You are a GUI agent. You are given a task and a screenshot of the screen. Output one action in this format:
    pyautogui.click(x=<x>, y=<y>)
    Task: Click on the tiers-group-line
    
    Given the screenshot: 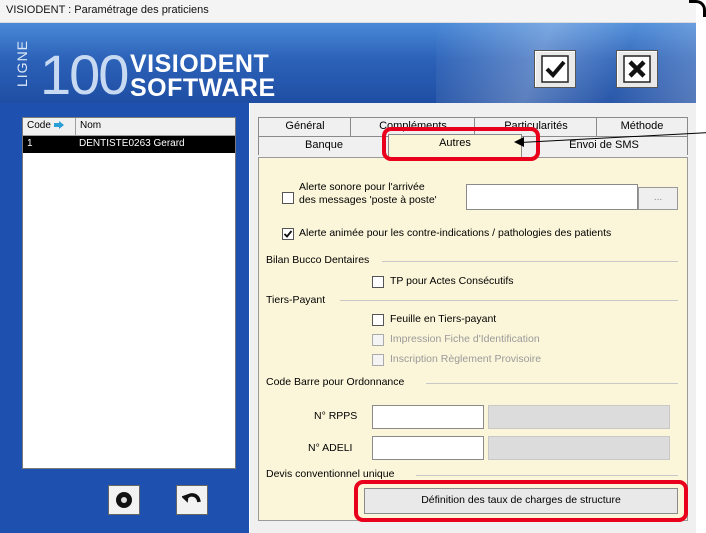 What is the action you would take?
    pyautogui.click(x=509, y=300)
    